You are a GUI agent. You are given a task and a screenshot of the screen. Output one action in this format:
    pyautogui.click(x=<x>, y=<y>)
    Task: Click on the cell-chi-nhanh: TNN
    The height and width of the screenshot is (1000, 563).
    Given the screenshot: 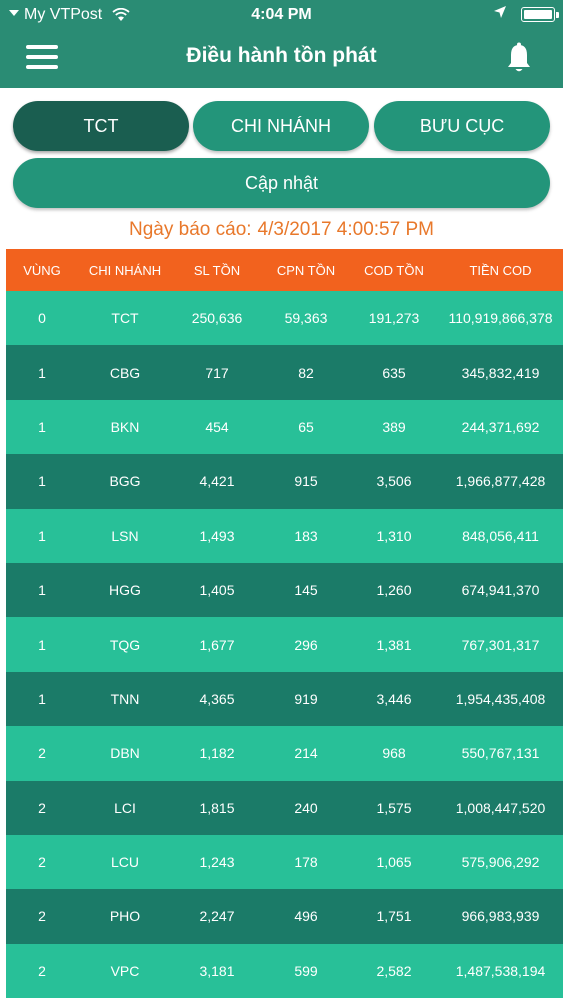 What is the action you would take?
    pyautogui.click(x=125, y=698)
    